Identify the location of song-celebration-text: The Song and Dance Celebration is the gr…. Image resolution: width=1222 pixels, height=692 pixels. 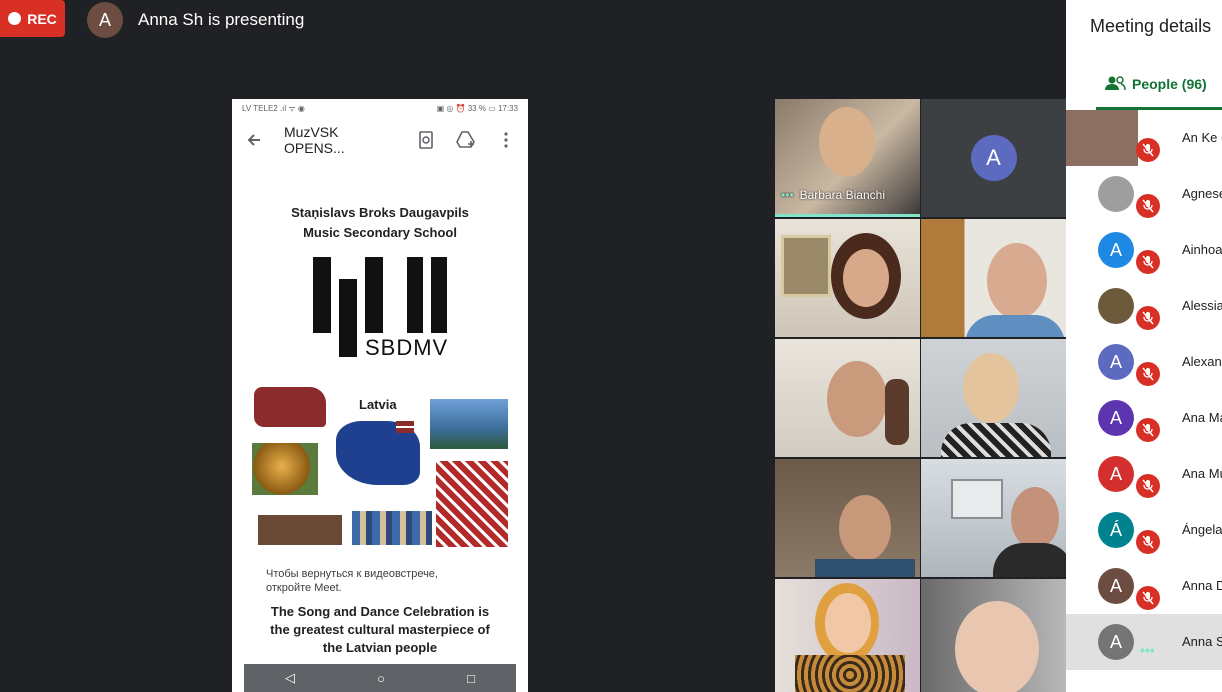
(380, 629).